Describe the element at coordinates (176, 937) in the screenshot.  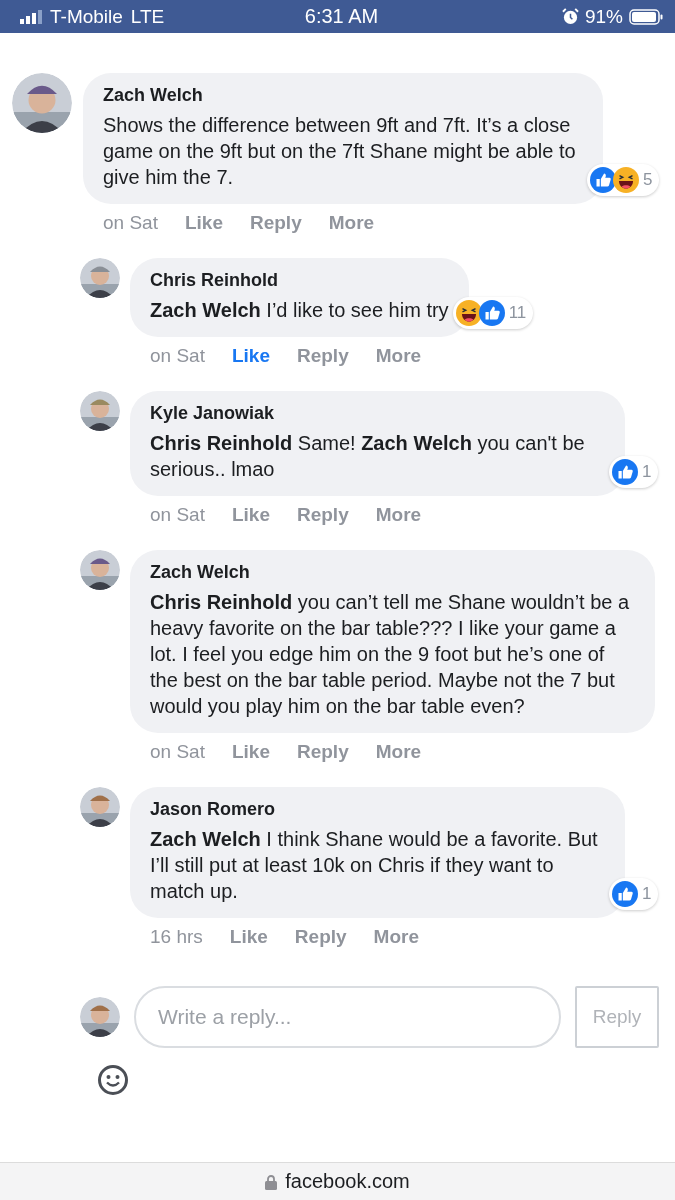
I see `comment-time: 16 hrs` at that location.